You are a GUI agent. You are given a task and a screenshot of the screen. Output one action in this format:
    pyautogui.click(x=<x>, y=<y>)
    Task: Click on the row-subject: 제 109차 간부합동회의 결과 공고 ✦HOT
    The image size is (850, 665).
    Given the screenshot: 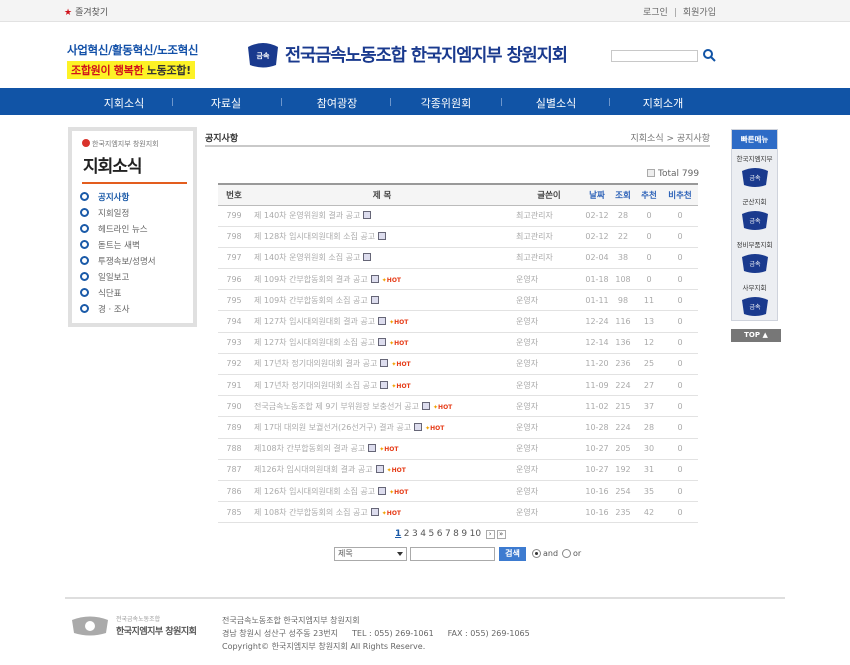 What is the action you would take?
    pyautogui.click(x=382, y=279)
    